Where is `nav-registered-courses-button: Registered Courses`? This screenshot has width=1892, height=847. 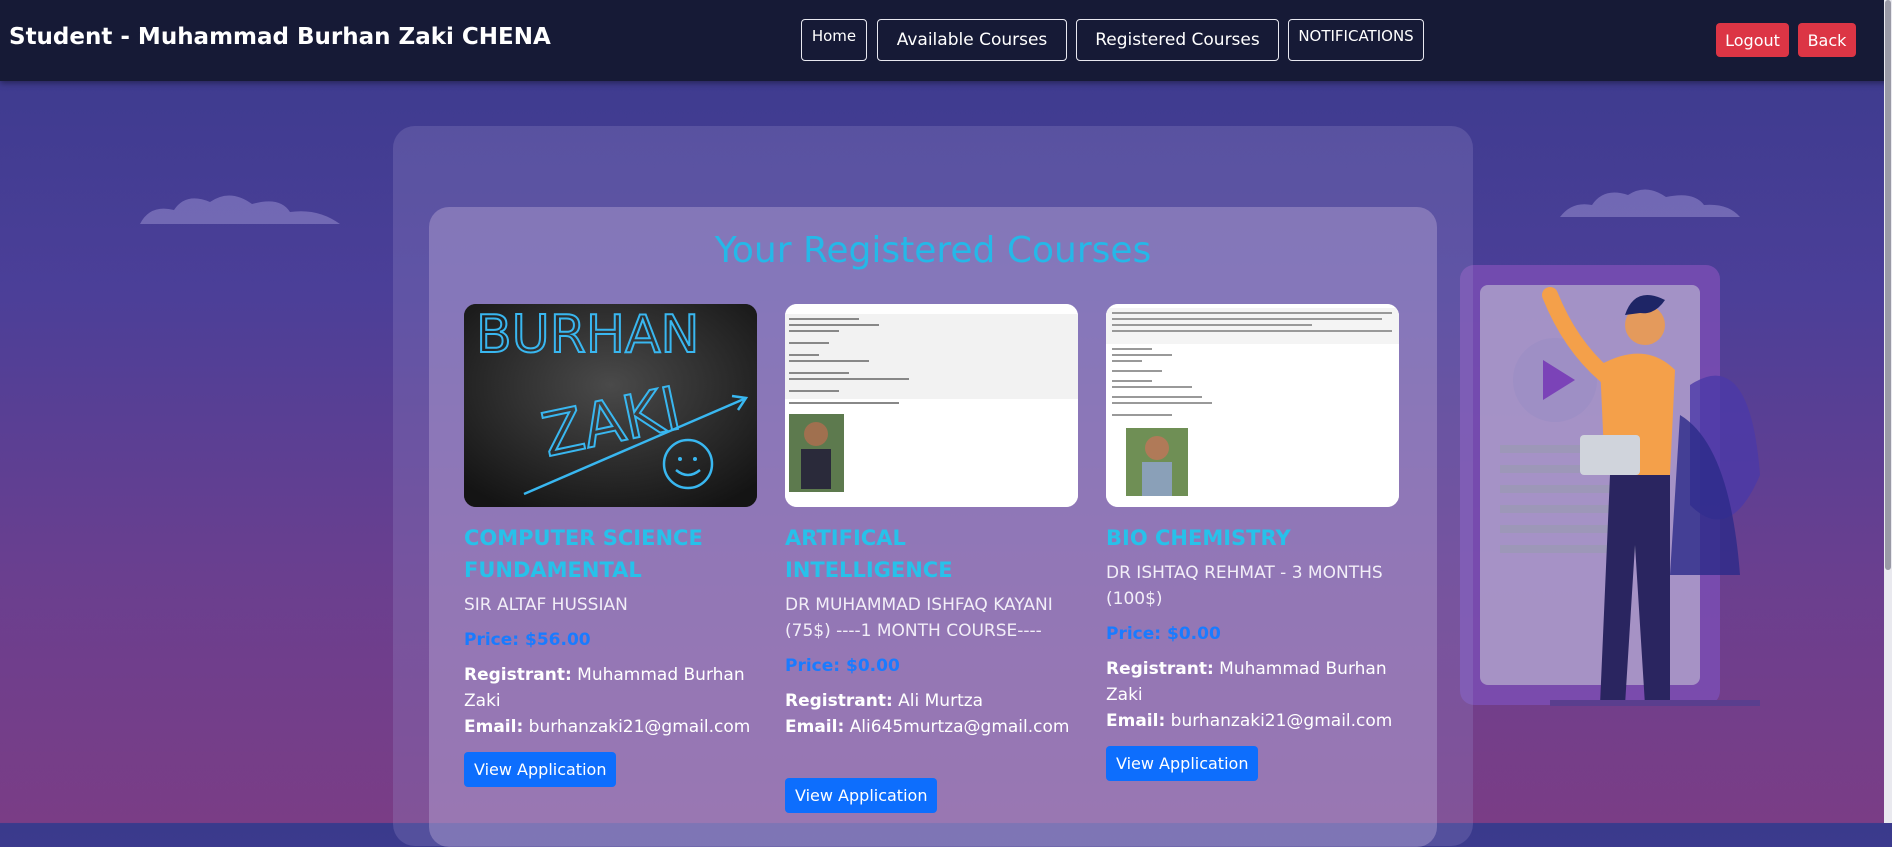 nav-registered-courses-button: Registered Courses is located at coordinates (1177, 40).